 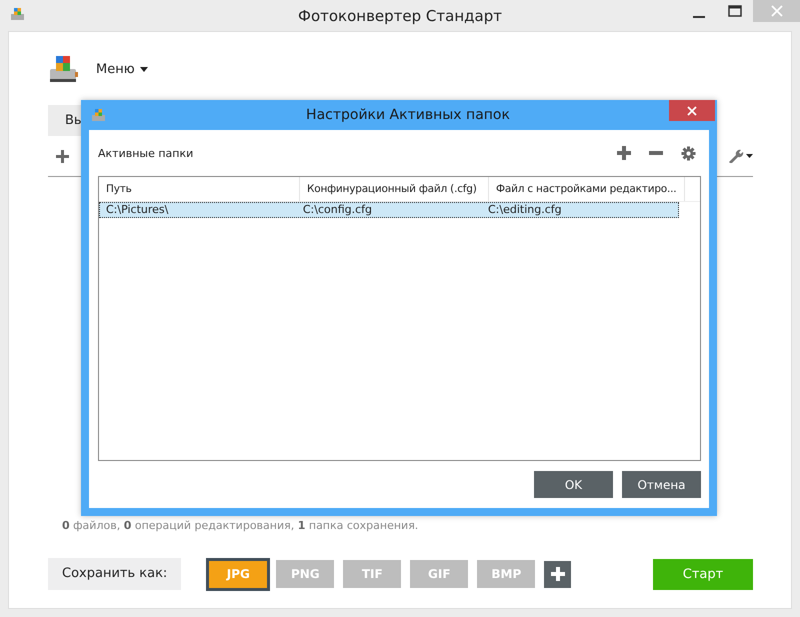 What do you see at coordinates (199, 189) in the screenshot?
I see `column-header: Путь` at bounding box center [199, 189].